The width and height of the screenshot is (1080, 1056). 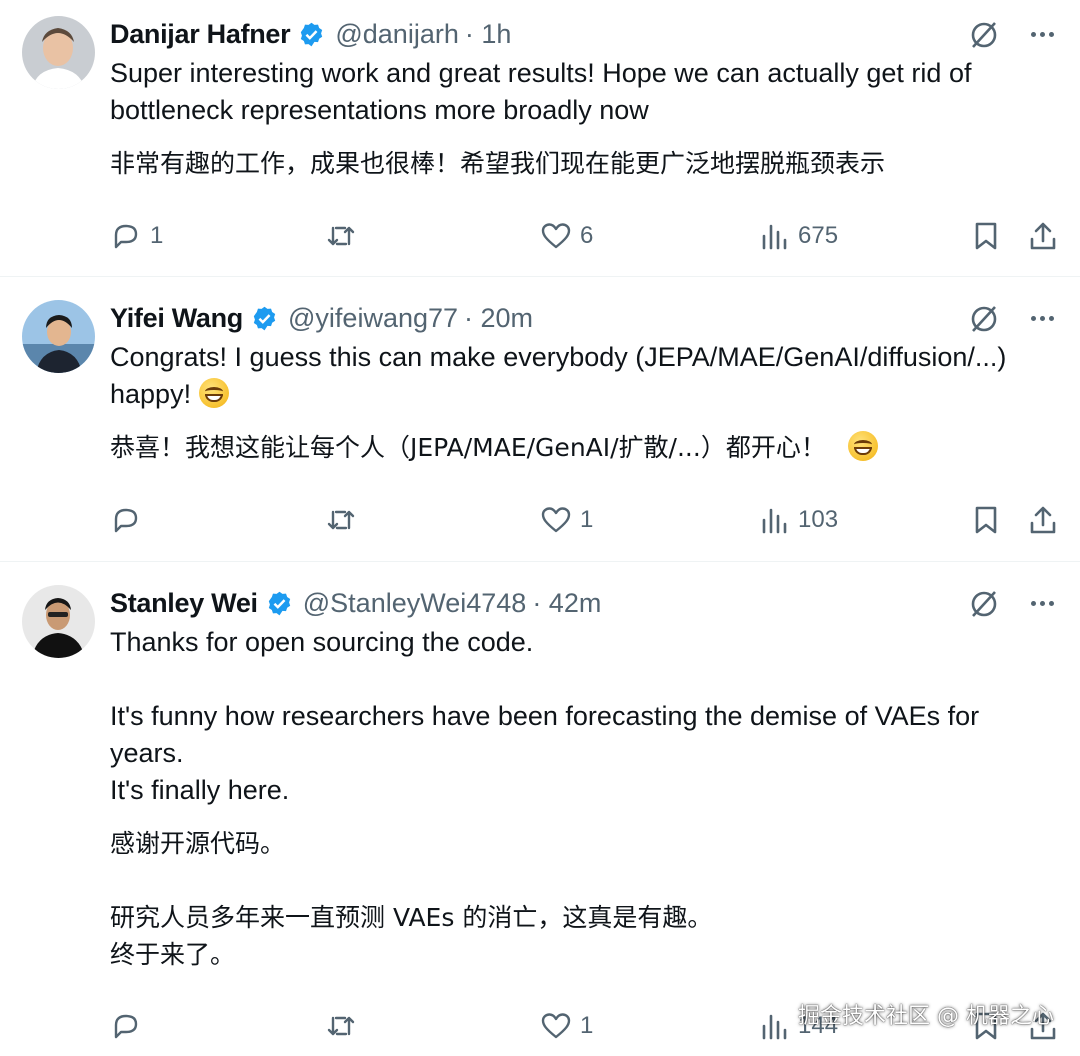 I want to click on tweet-actions: 1 6 675, so click(x=585, y=236).